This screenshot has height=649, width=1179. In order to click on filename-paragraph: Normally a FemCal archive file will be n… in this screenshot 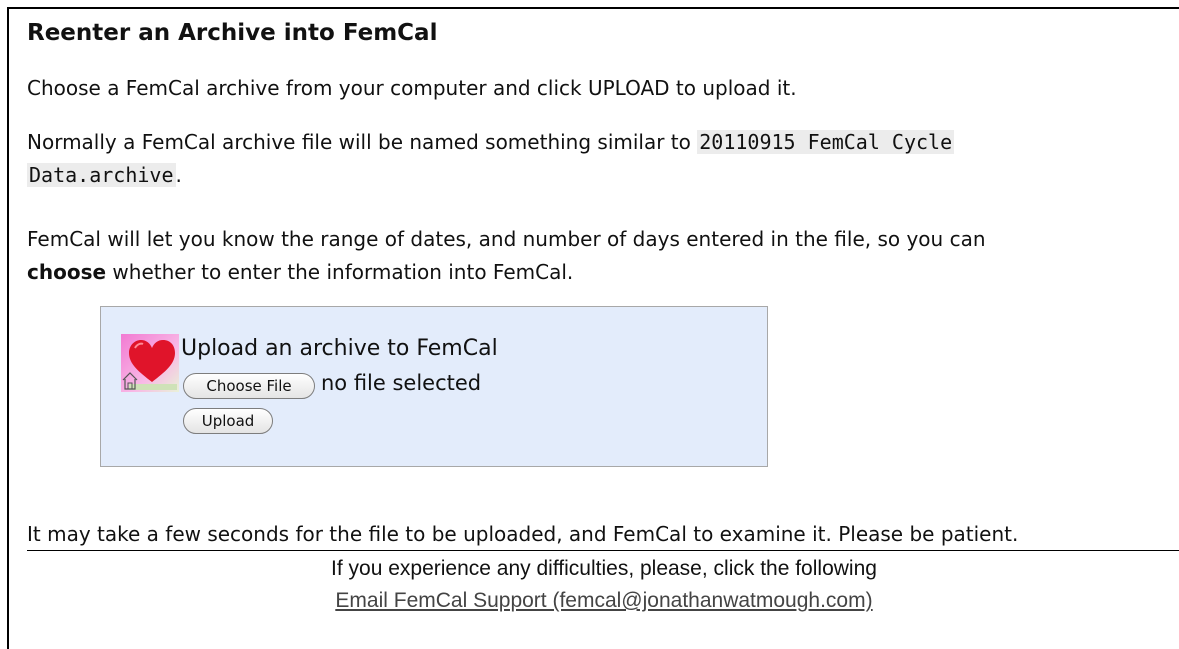, I will do `click(491, 159)`.